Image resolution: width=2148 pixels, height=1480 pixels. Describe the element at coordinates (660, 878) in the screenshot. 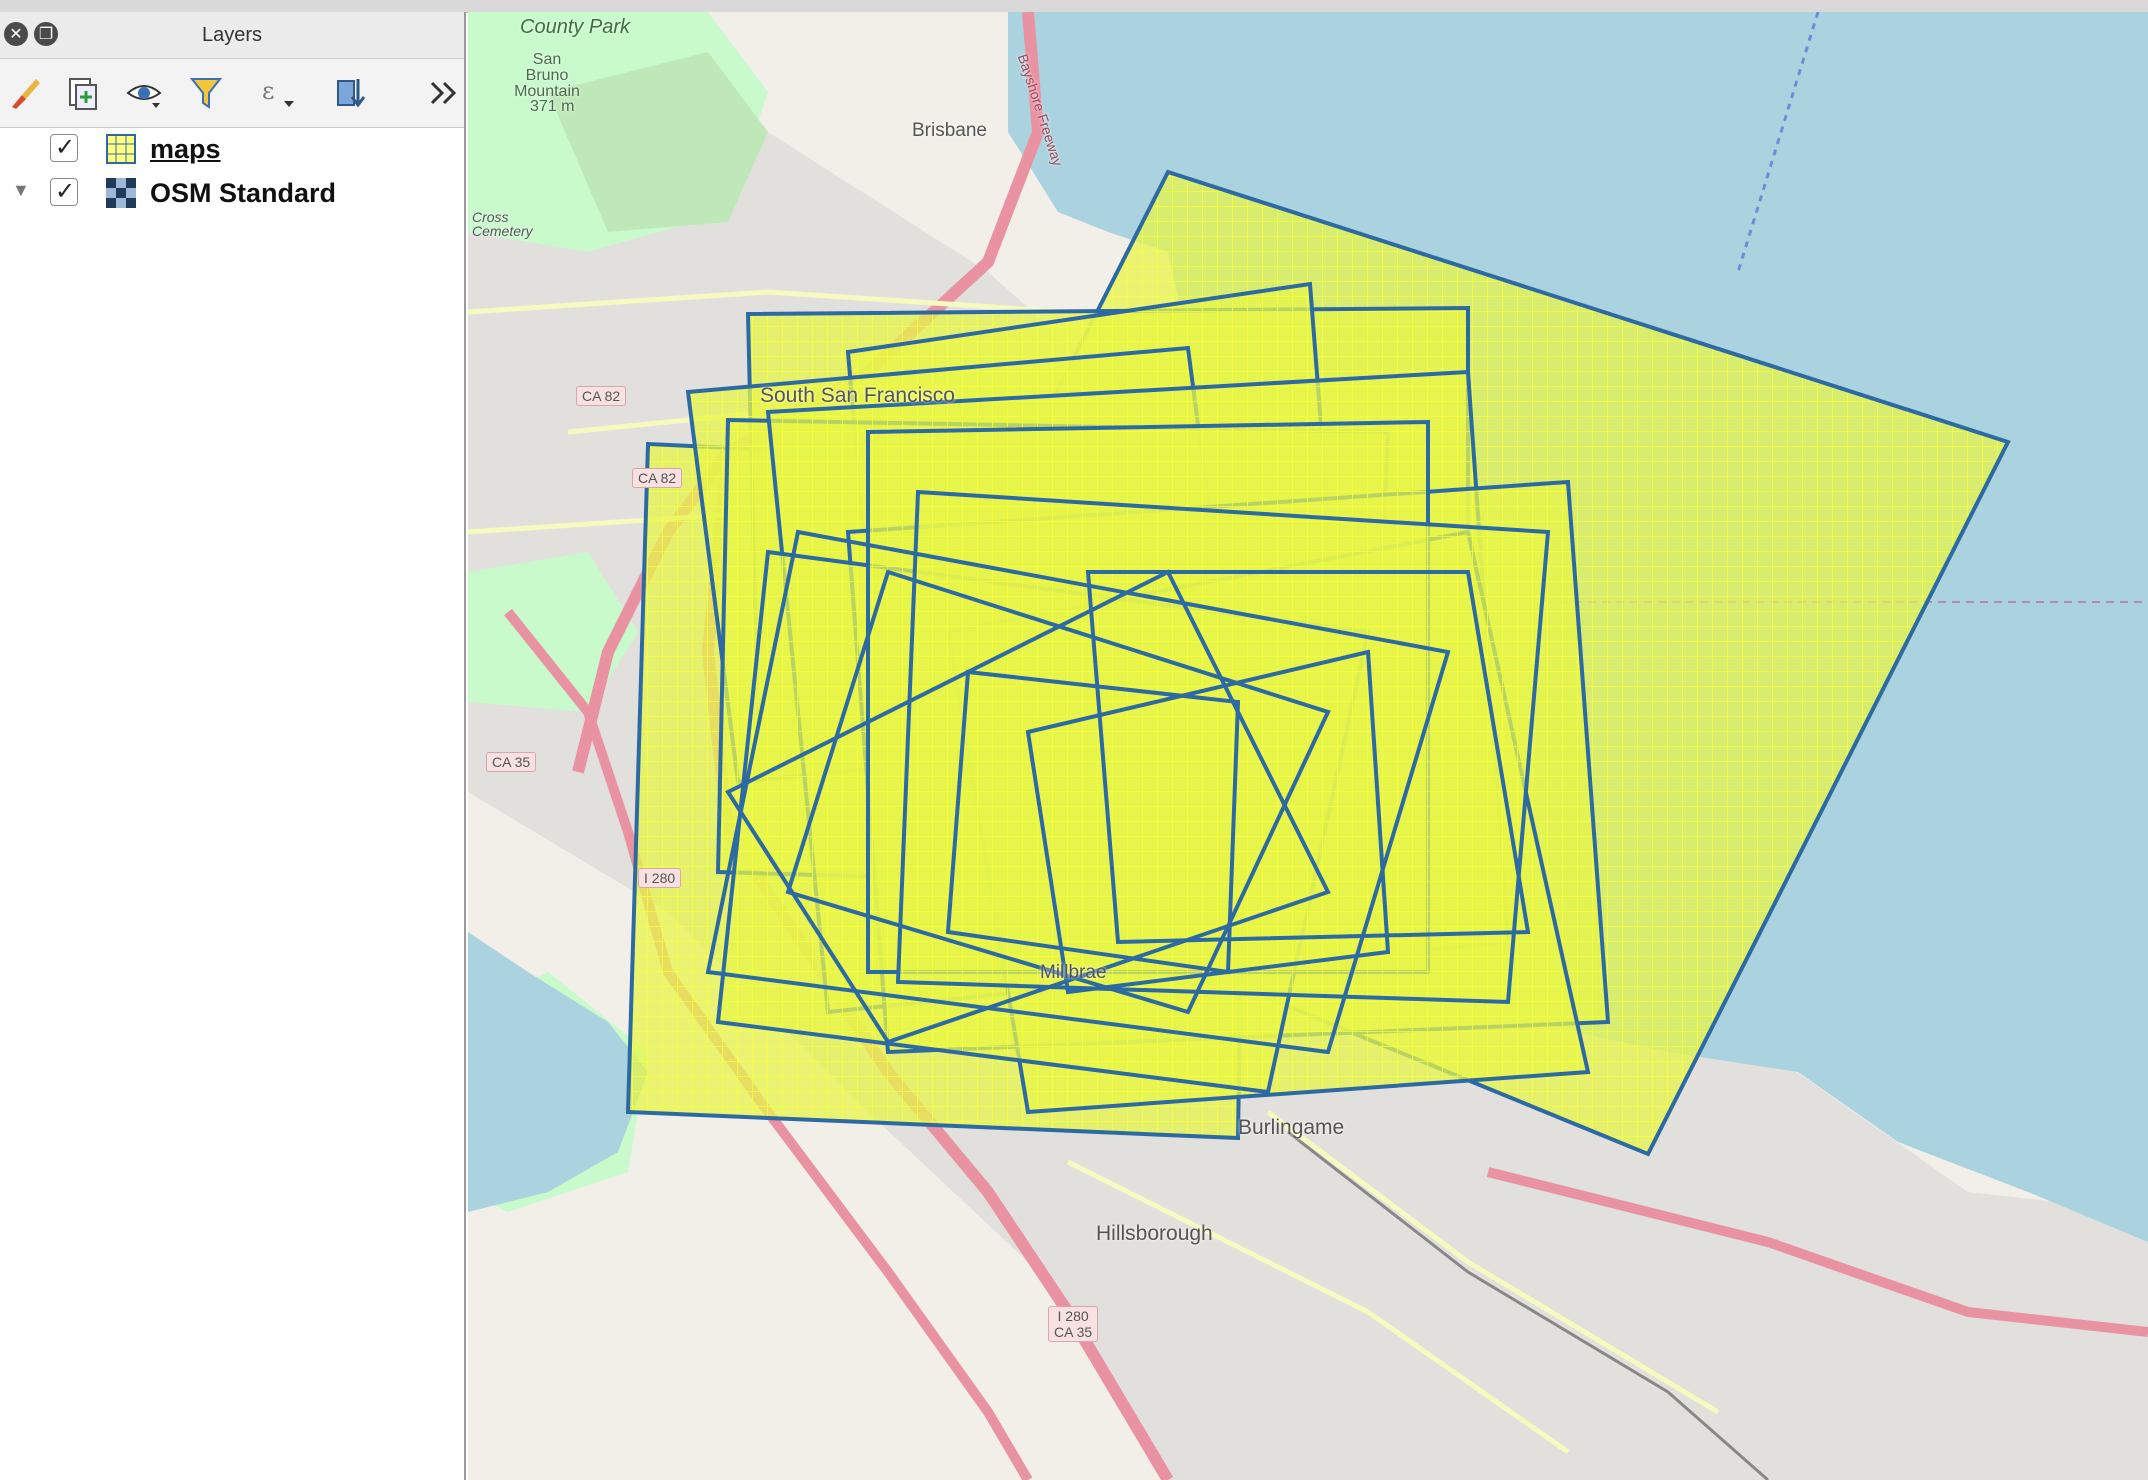

I see `hwy-shield-i280: I 280` at that location.